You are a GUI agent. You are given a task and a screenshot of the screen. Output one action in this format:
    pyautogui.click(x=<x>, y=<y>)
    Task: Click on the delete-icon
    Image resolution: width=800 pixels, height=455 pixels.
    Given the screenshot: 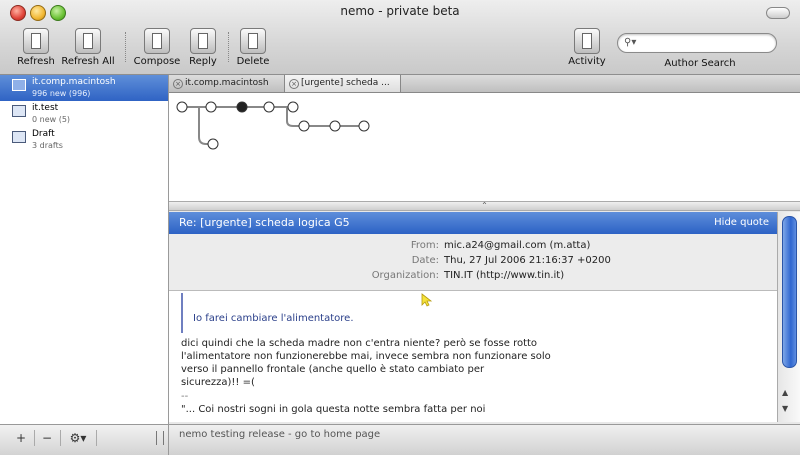 What is the action you would take?
    pyautogui.click(x=253, y=41)
    